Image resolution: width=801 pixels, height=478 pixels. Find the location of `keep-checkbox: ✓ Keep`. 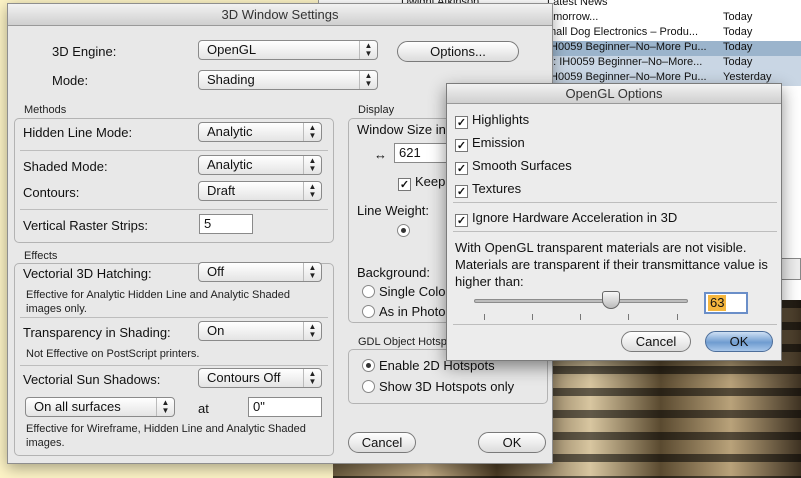

keep-checkbox: ✓ Keep is located at coordinates (421, 182).